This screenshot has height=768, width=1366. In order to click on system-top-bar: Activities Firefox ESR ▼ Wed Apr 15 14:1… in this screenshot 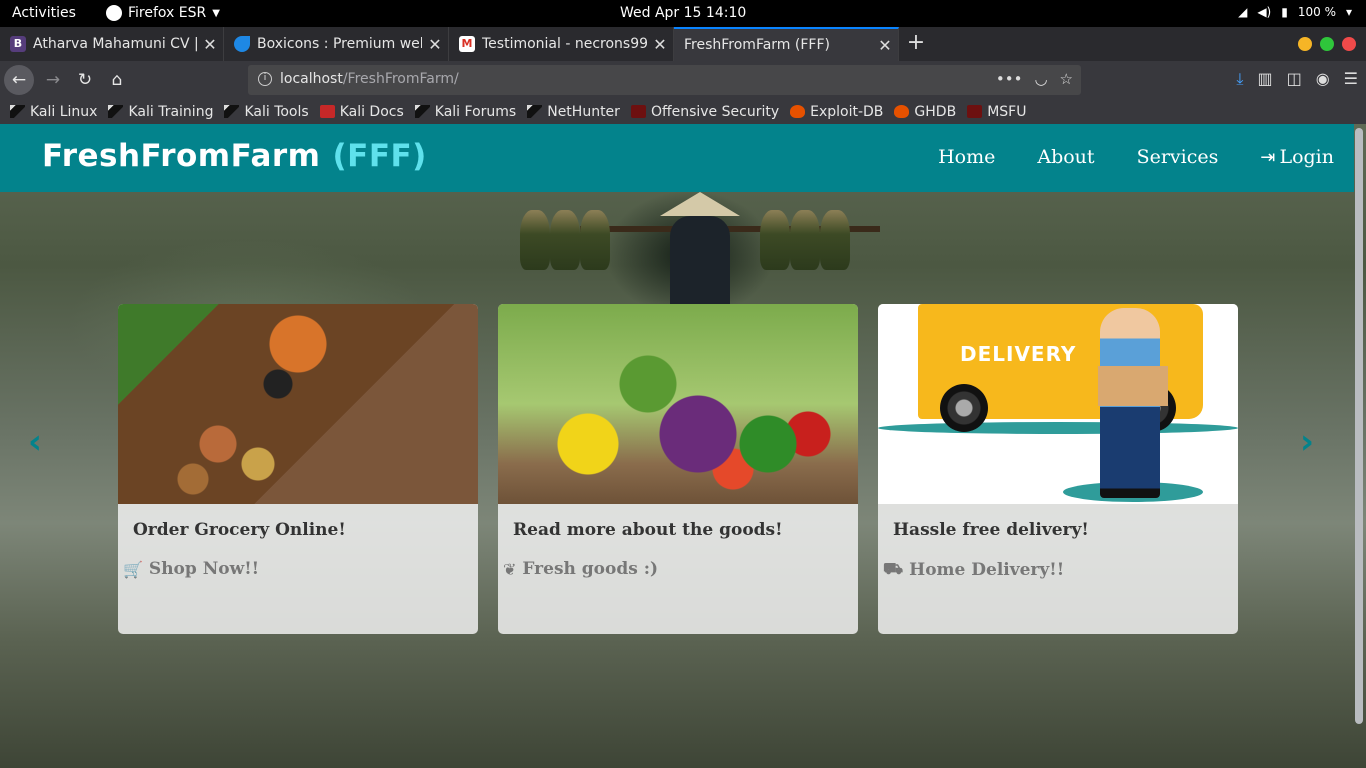, I will do `click(683, 13)`.